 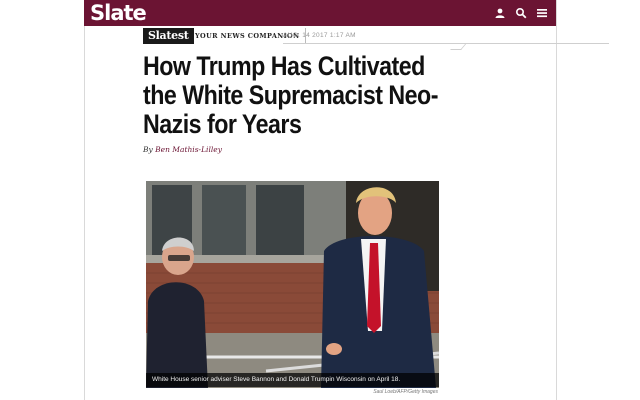 What do you see at coordinates (405, 392) in the screenshot?
I see `photo-credit: Saul Loeb/AFP/Getty Images` at bounding box center [405, 392].